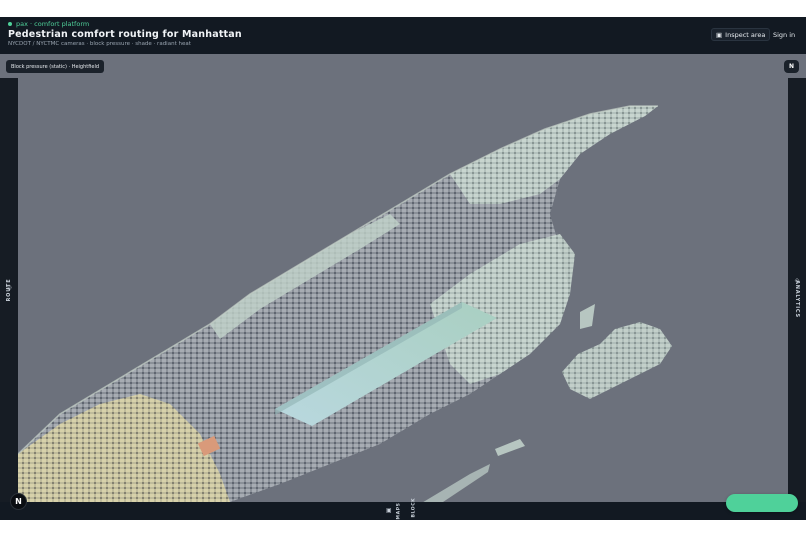 Image resolution: width=806 pixels, height=537 pixels. I want to click on compass-button: N, so click(791, 66).